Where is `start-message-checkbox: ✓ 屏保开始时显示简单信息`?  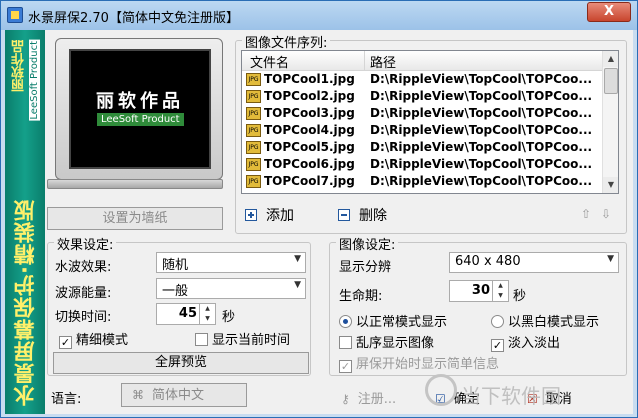 start-message-checkbox: ✓ 屏保开始时显示简单信息 is located at coordinates (419, 363).